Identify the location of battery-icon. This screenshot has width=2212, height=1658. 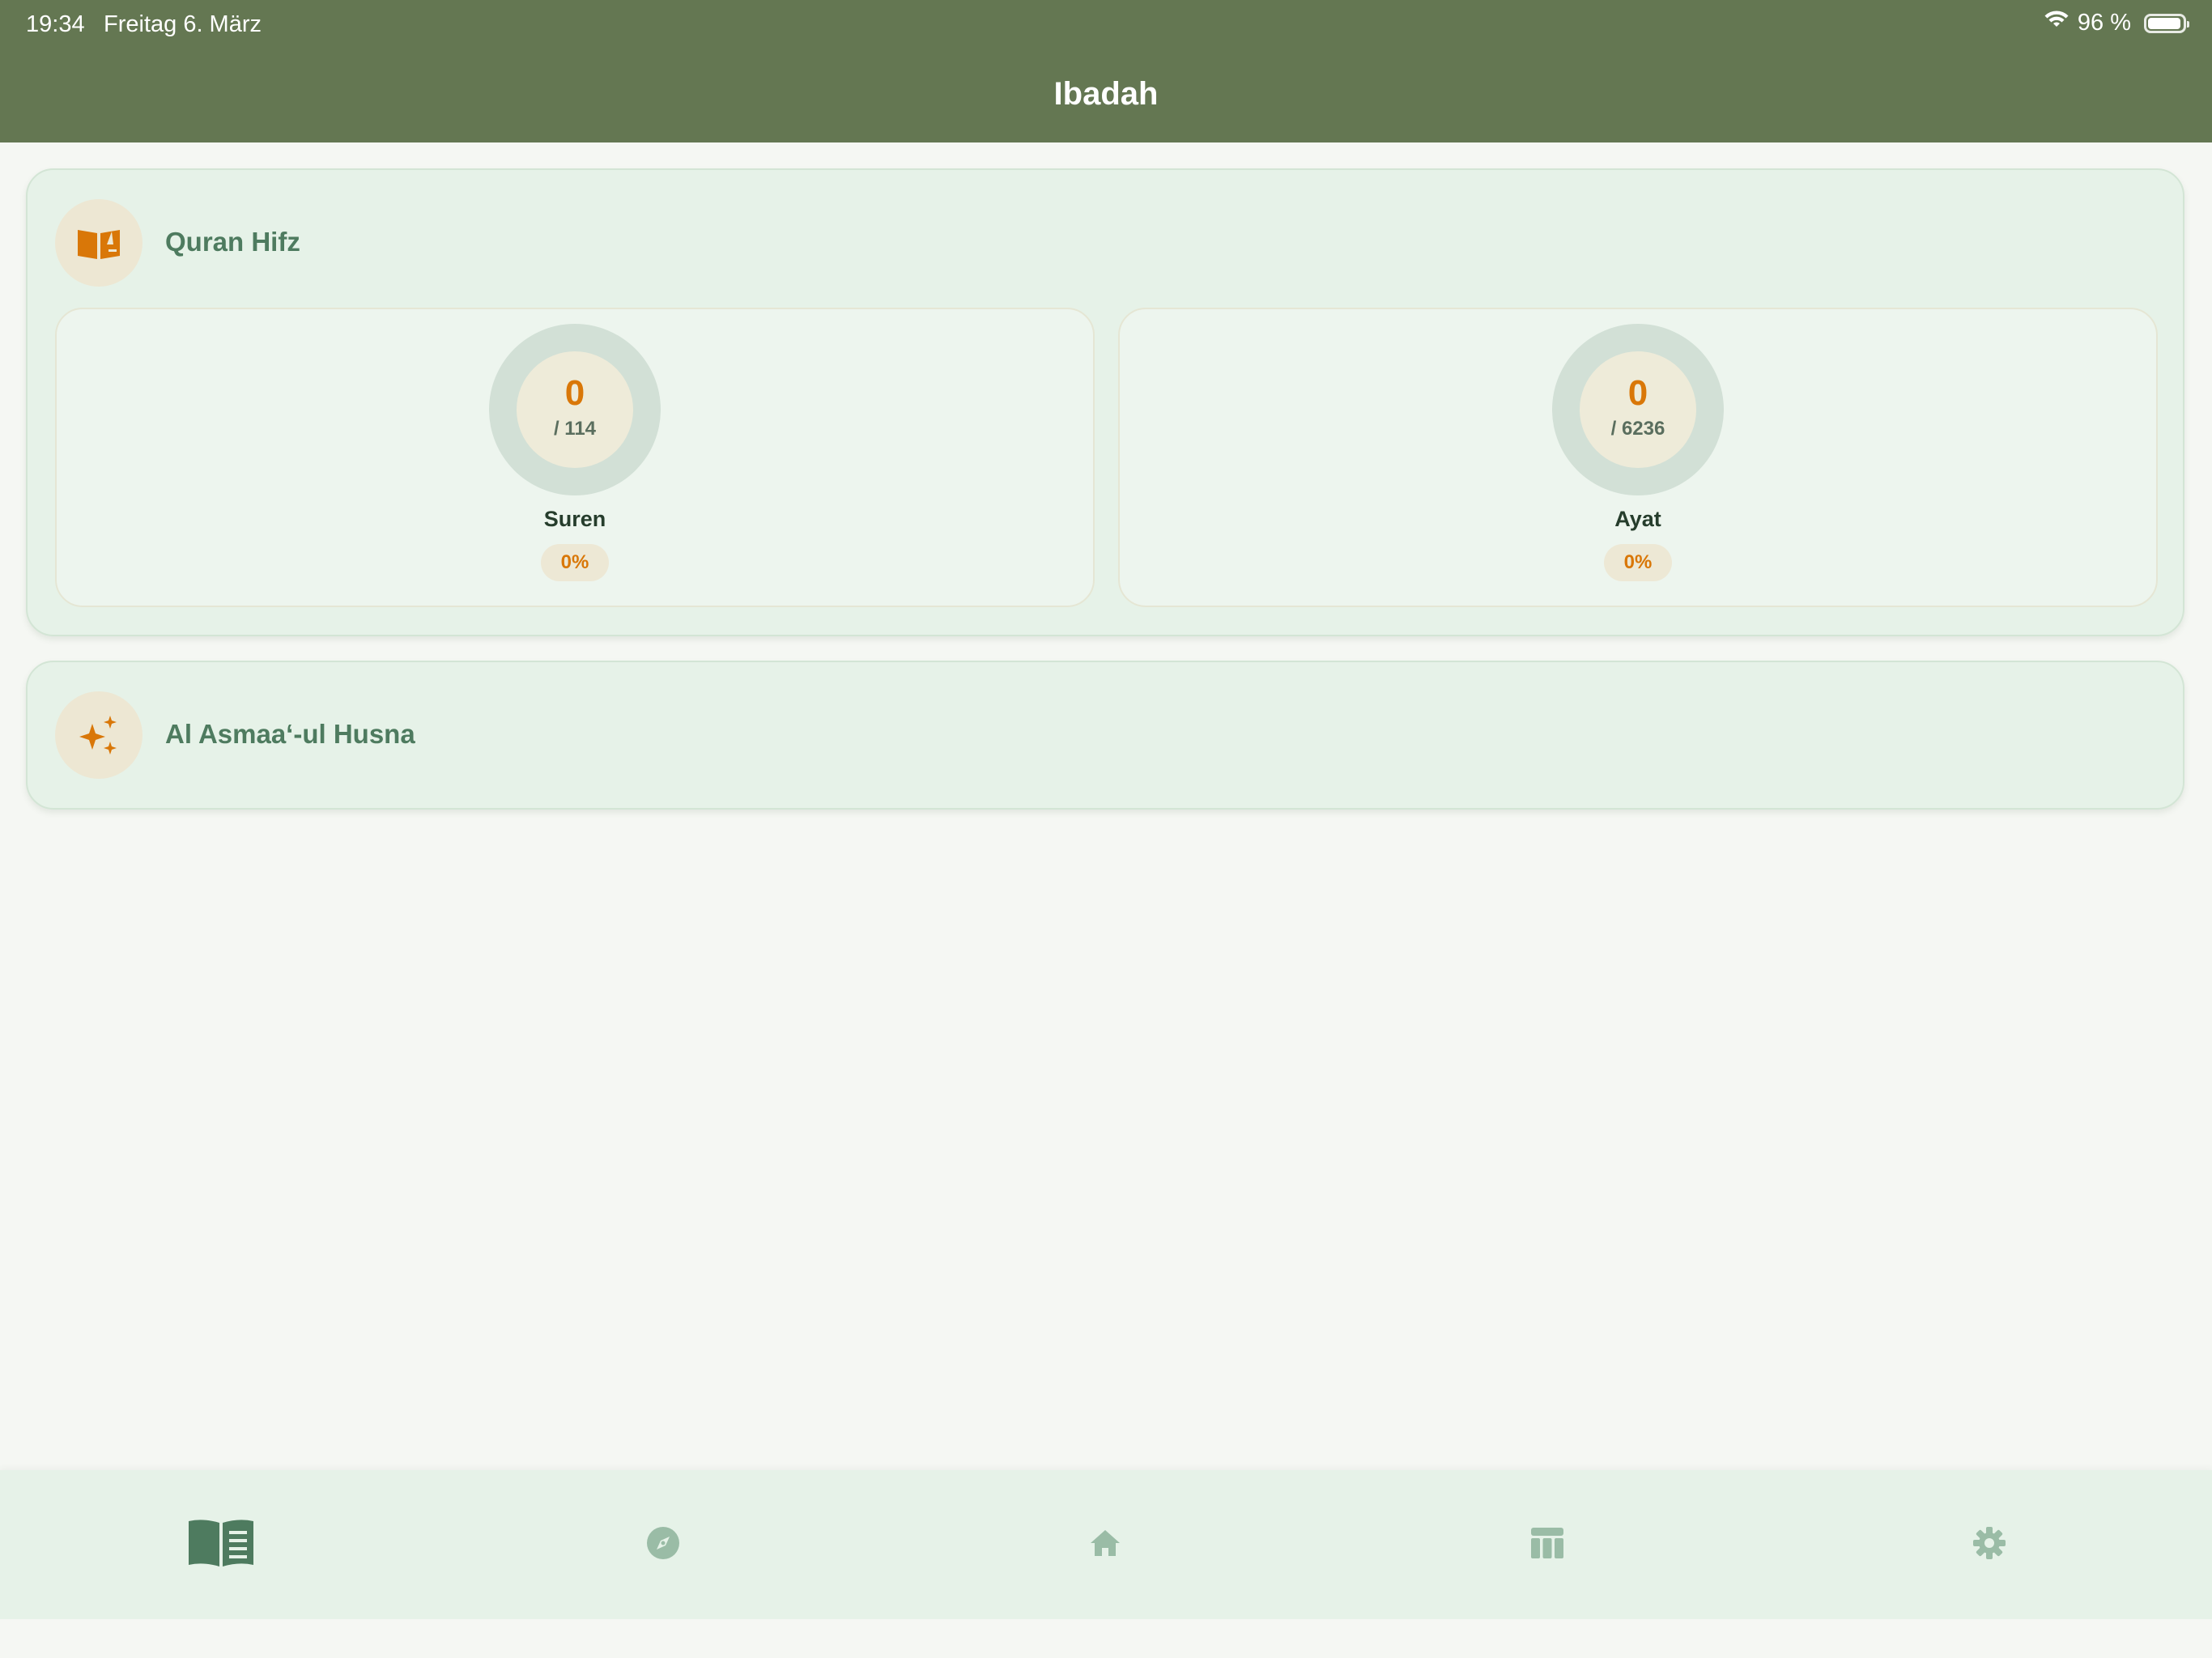
(2166, 23).